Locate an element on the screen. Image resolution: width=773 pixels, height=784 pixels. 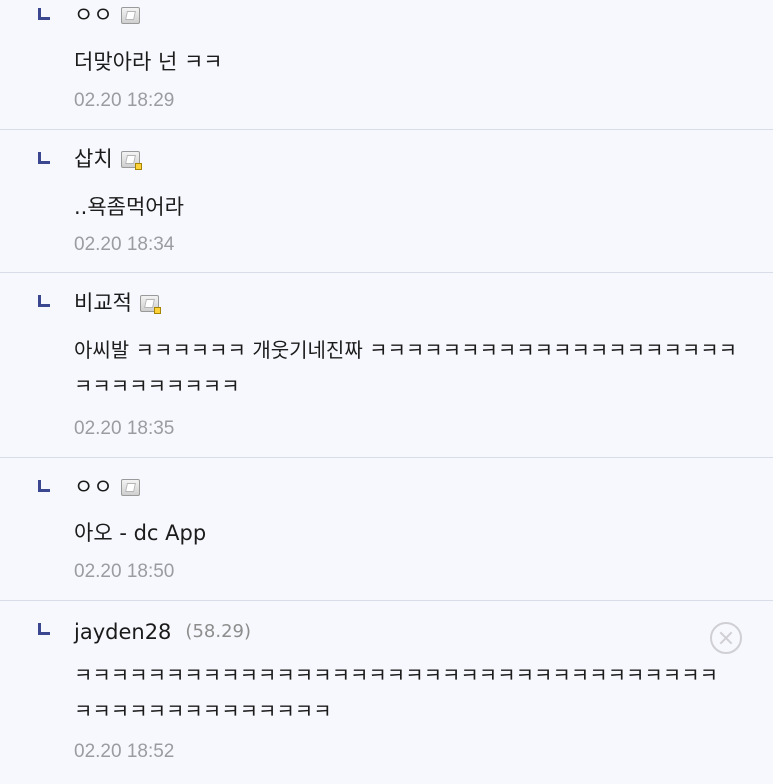
comment-author-row: jayden28 (58.29) is located at coordinates (162, 632).